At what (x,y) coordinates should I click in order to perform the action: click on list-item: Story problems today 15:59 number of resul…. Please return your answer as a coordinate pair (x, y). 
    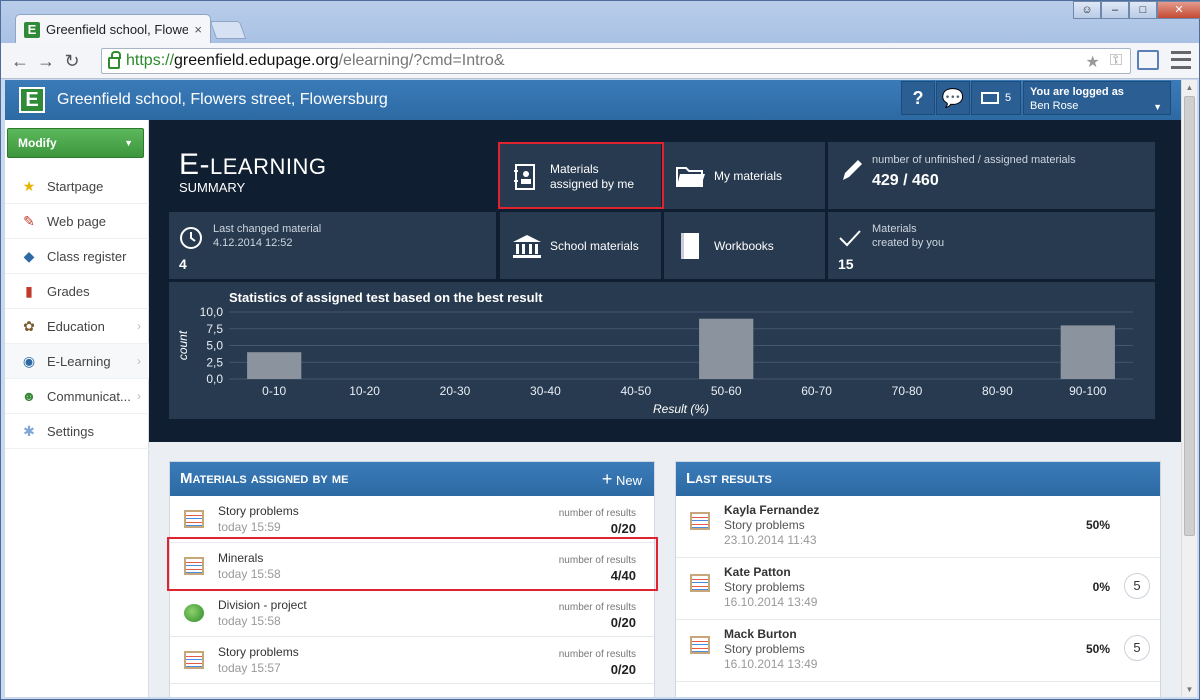
    Looking at the image, I should click on (412, 519).